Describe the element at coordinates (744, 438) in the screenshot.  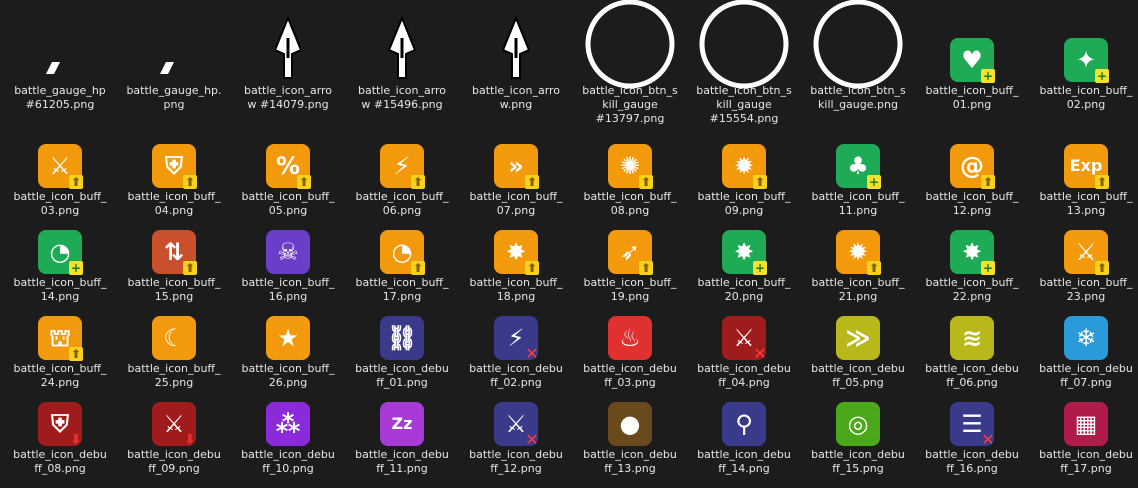
I see `file-item: ⚲ battle_icon_debu ff_14.png` at that location.